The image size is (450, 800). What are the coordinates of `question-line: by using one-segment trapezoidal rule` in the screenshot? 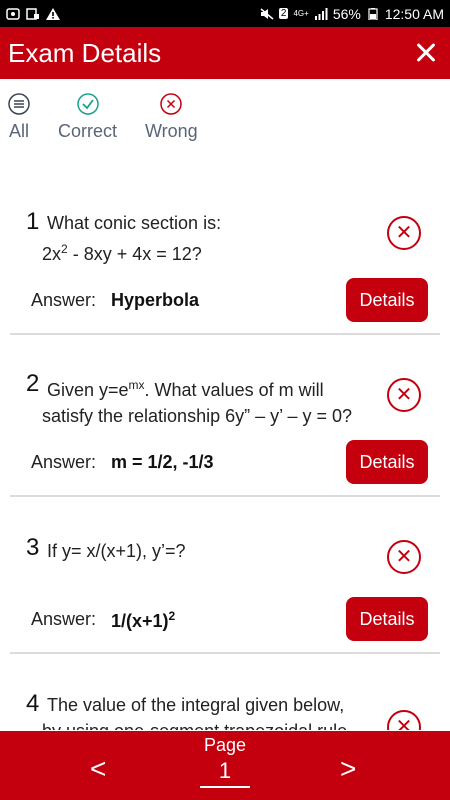 It's located at (194, 724).